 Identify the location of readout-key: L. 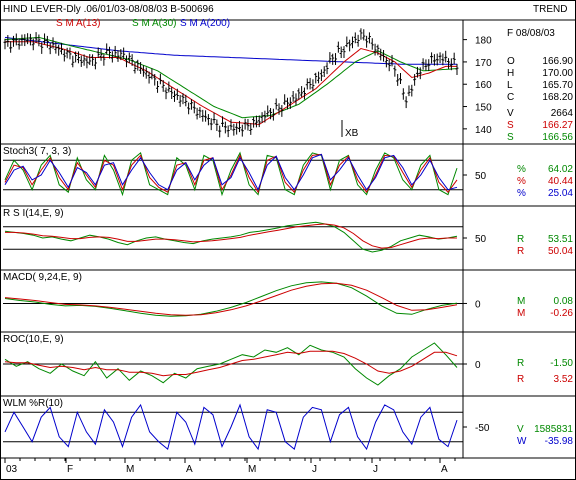
(510, 85).